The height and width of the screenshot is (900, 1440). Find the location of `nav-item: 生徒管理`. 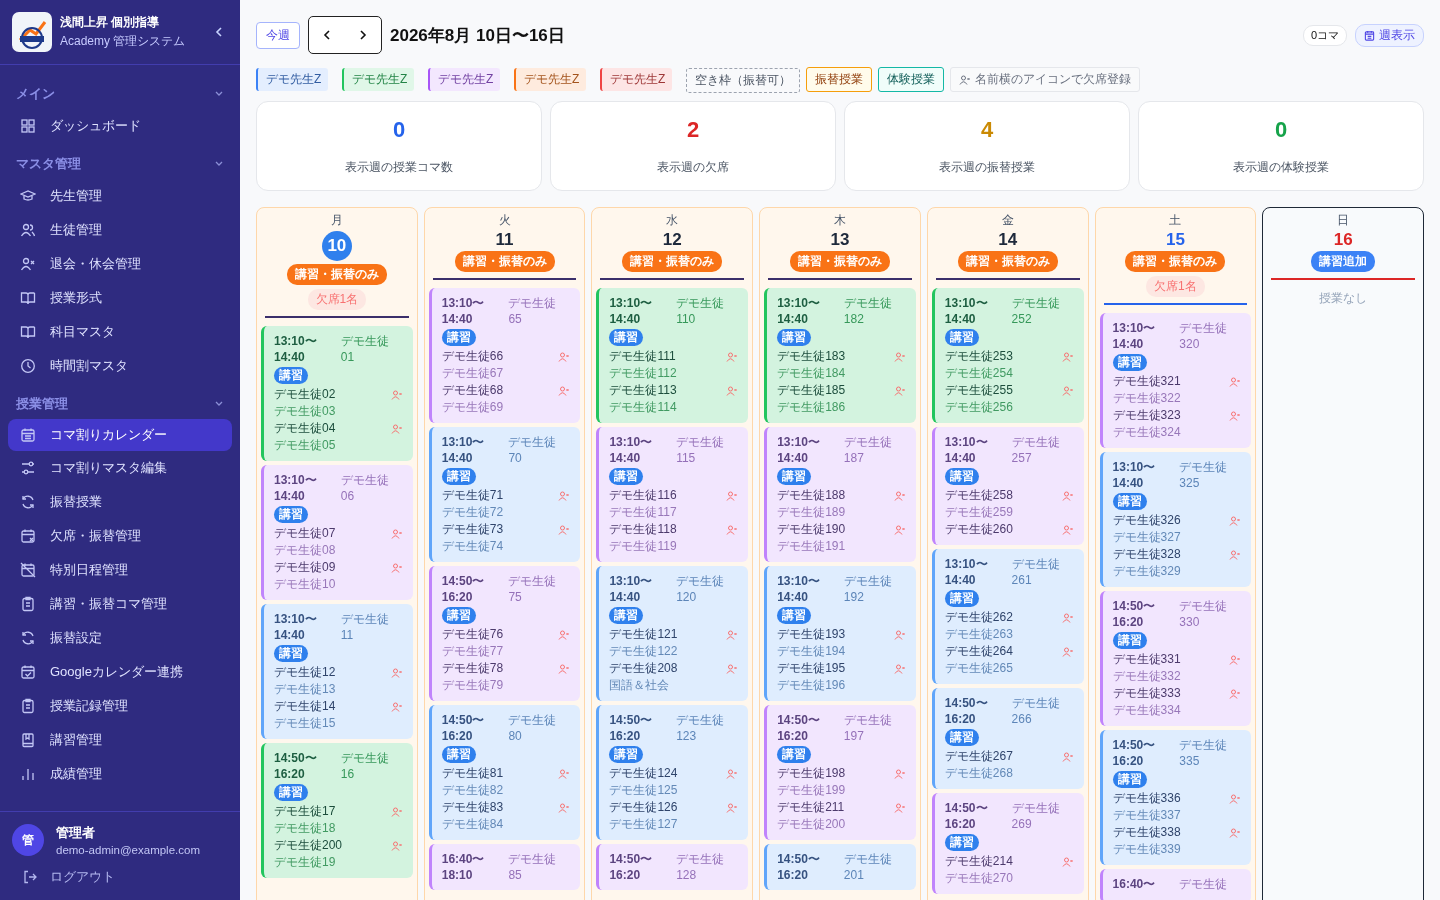

nav-item: 生徒管理 is located at coordinates (120, 230).